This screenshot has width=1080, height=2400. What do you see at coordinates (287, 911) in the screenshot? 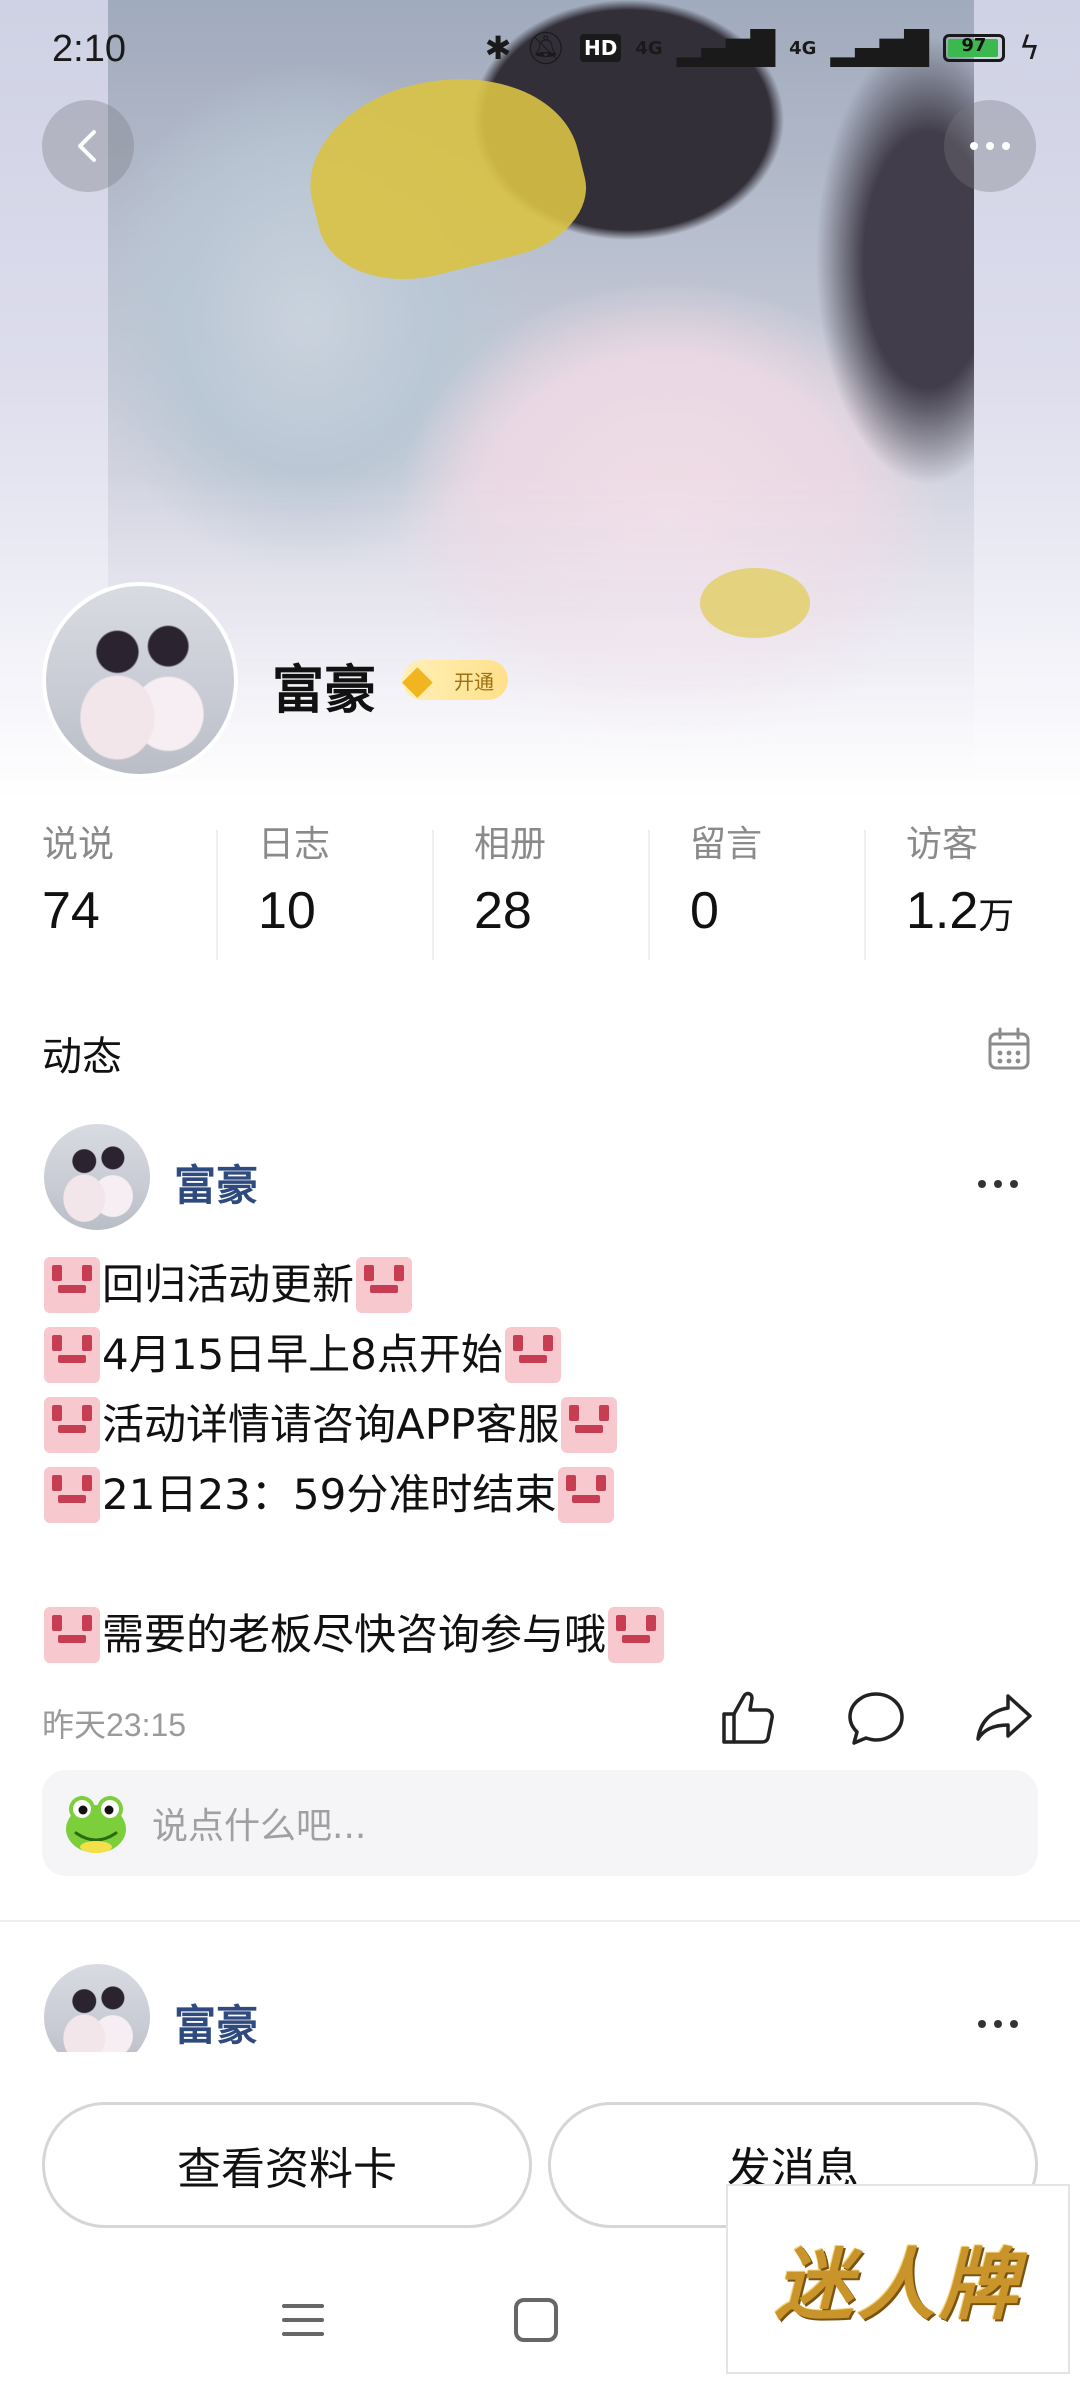
I see `stat-value: 10` at bounding box center [287, 911].